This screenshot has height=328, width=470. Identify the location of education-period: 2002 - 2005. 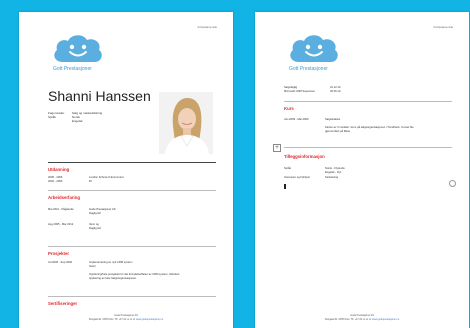
(55, 181).